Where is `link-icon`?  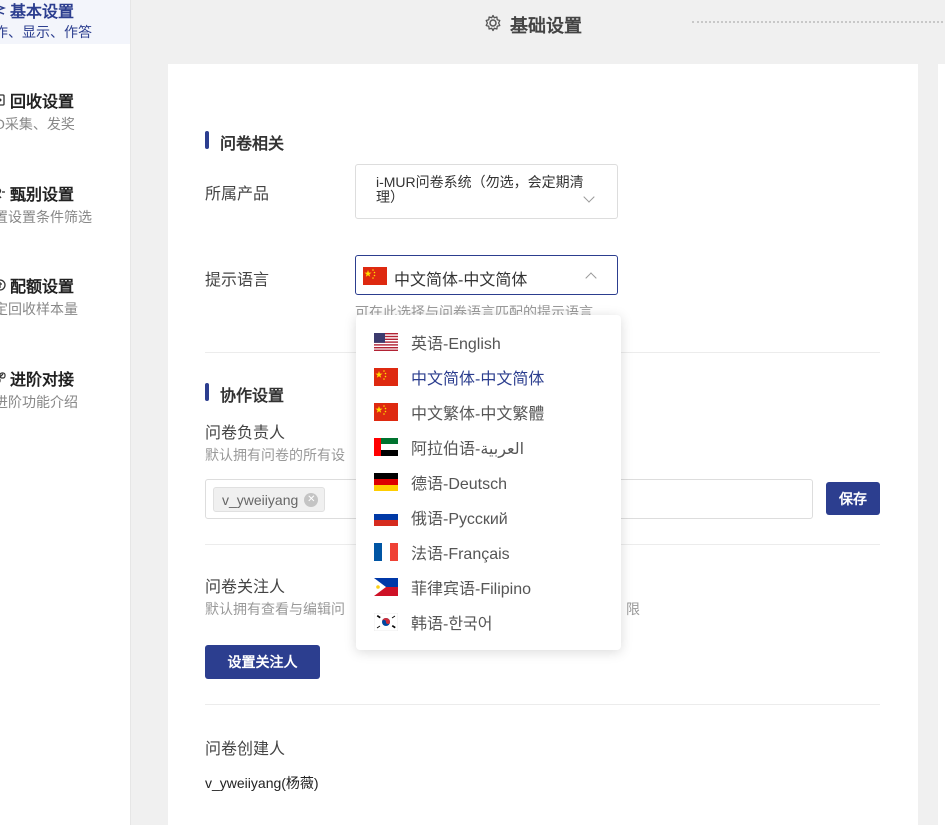 link-icon is located at coordinates (3, 378).